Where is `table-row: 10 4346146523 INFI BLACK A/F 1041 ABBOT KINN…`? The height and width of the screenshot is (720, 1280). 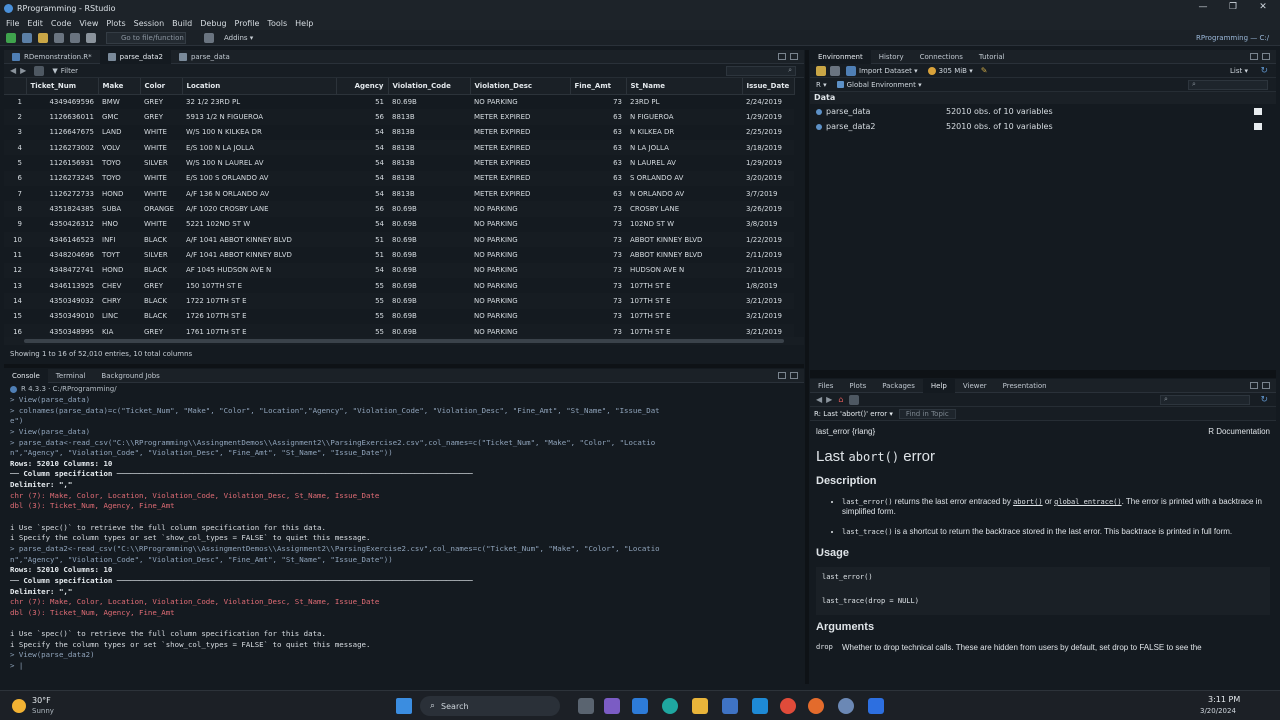
table-row: 10 4346146523 INFI BLACK A/F 1041 ABBOT KINN… is located at coordinates (399, 239).